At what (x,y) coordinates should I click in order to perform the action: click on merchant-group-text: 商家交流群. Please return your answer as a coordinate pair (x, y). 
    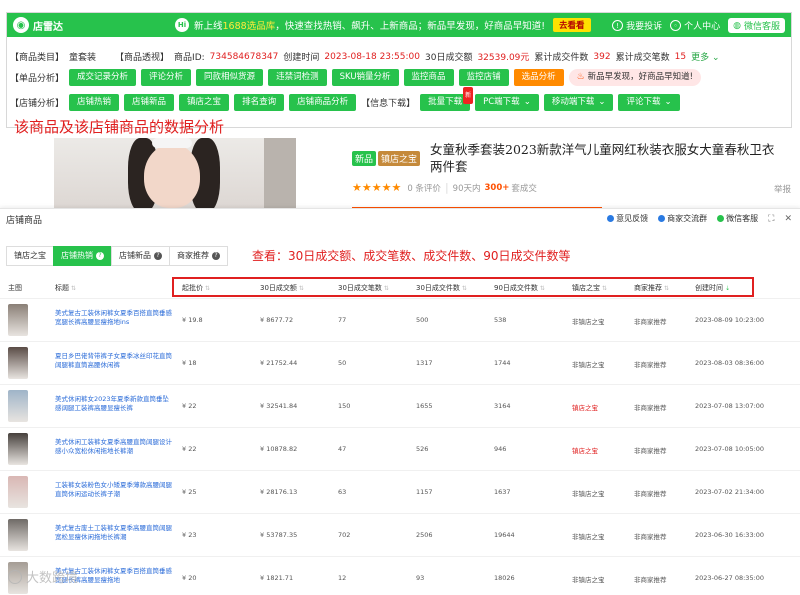
    Looking at the image, I should click on (687, 218).